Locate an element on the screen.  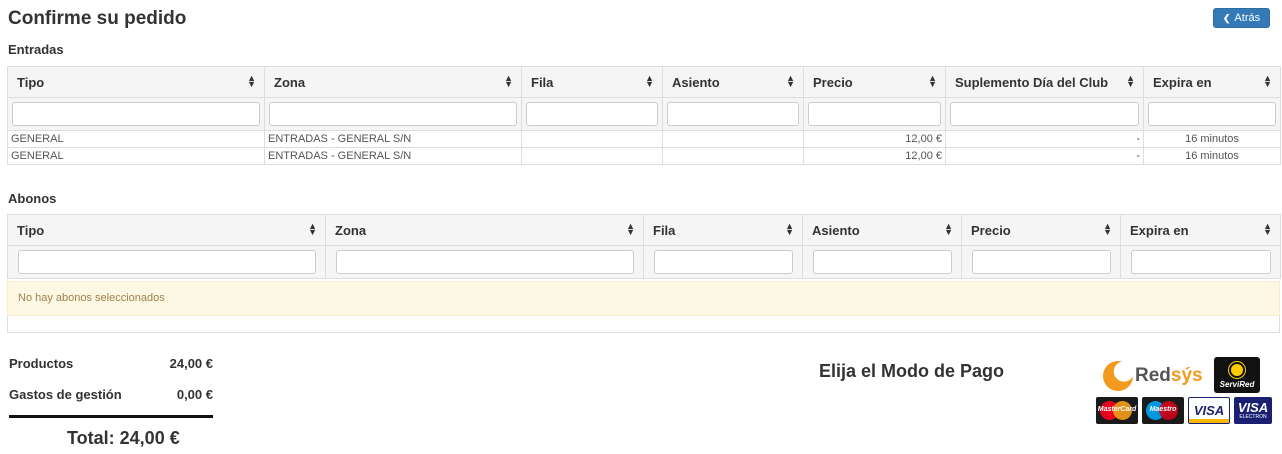
abonos-filter-expira-input is located at coordinates (1201, 262).